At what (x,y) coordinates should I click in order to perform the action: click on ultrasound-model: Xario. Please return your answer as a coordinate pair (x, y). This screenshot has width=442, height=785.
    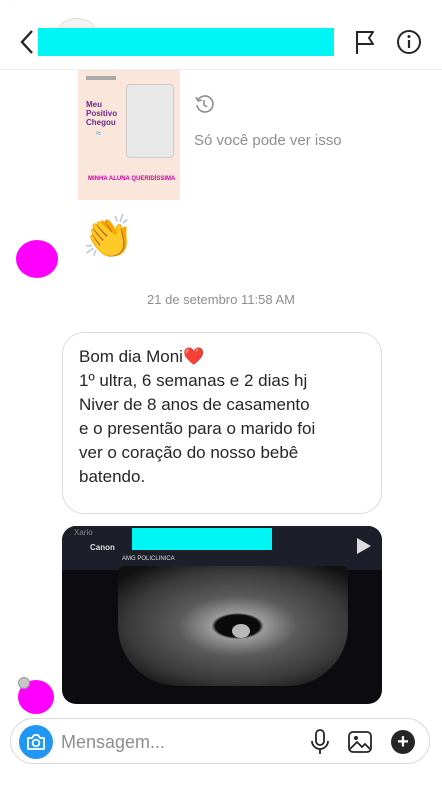
    Looking at the image, I should click on (83, 532).